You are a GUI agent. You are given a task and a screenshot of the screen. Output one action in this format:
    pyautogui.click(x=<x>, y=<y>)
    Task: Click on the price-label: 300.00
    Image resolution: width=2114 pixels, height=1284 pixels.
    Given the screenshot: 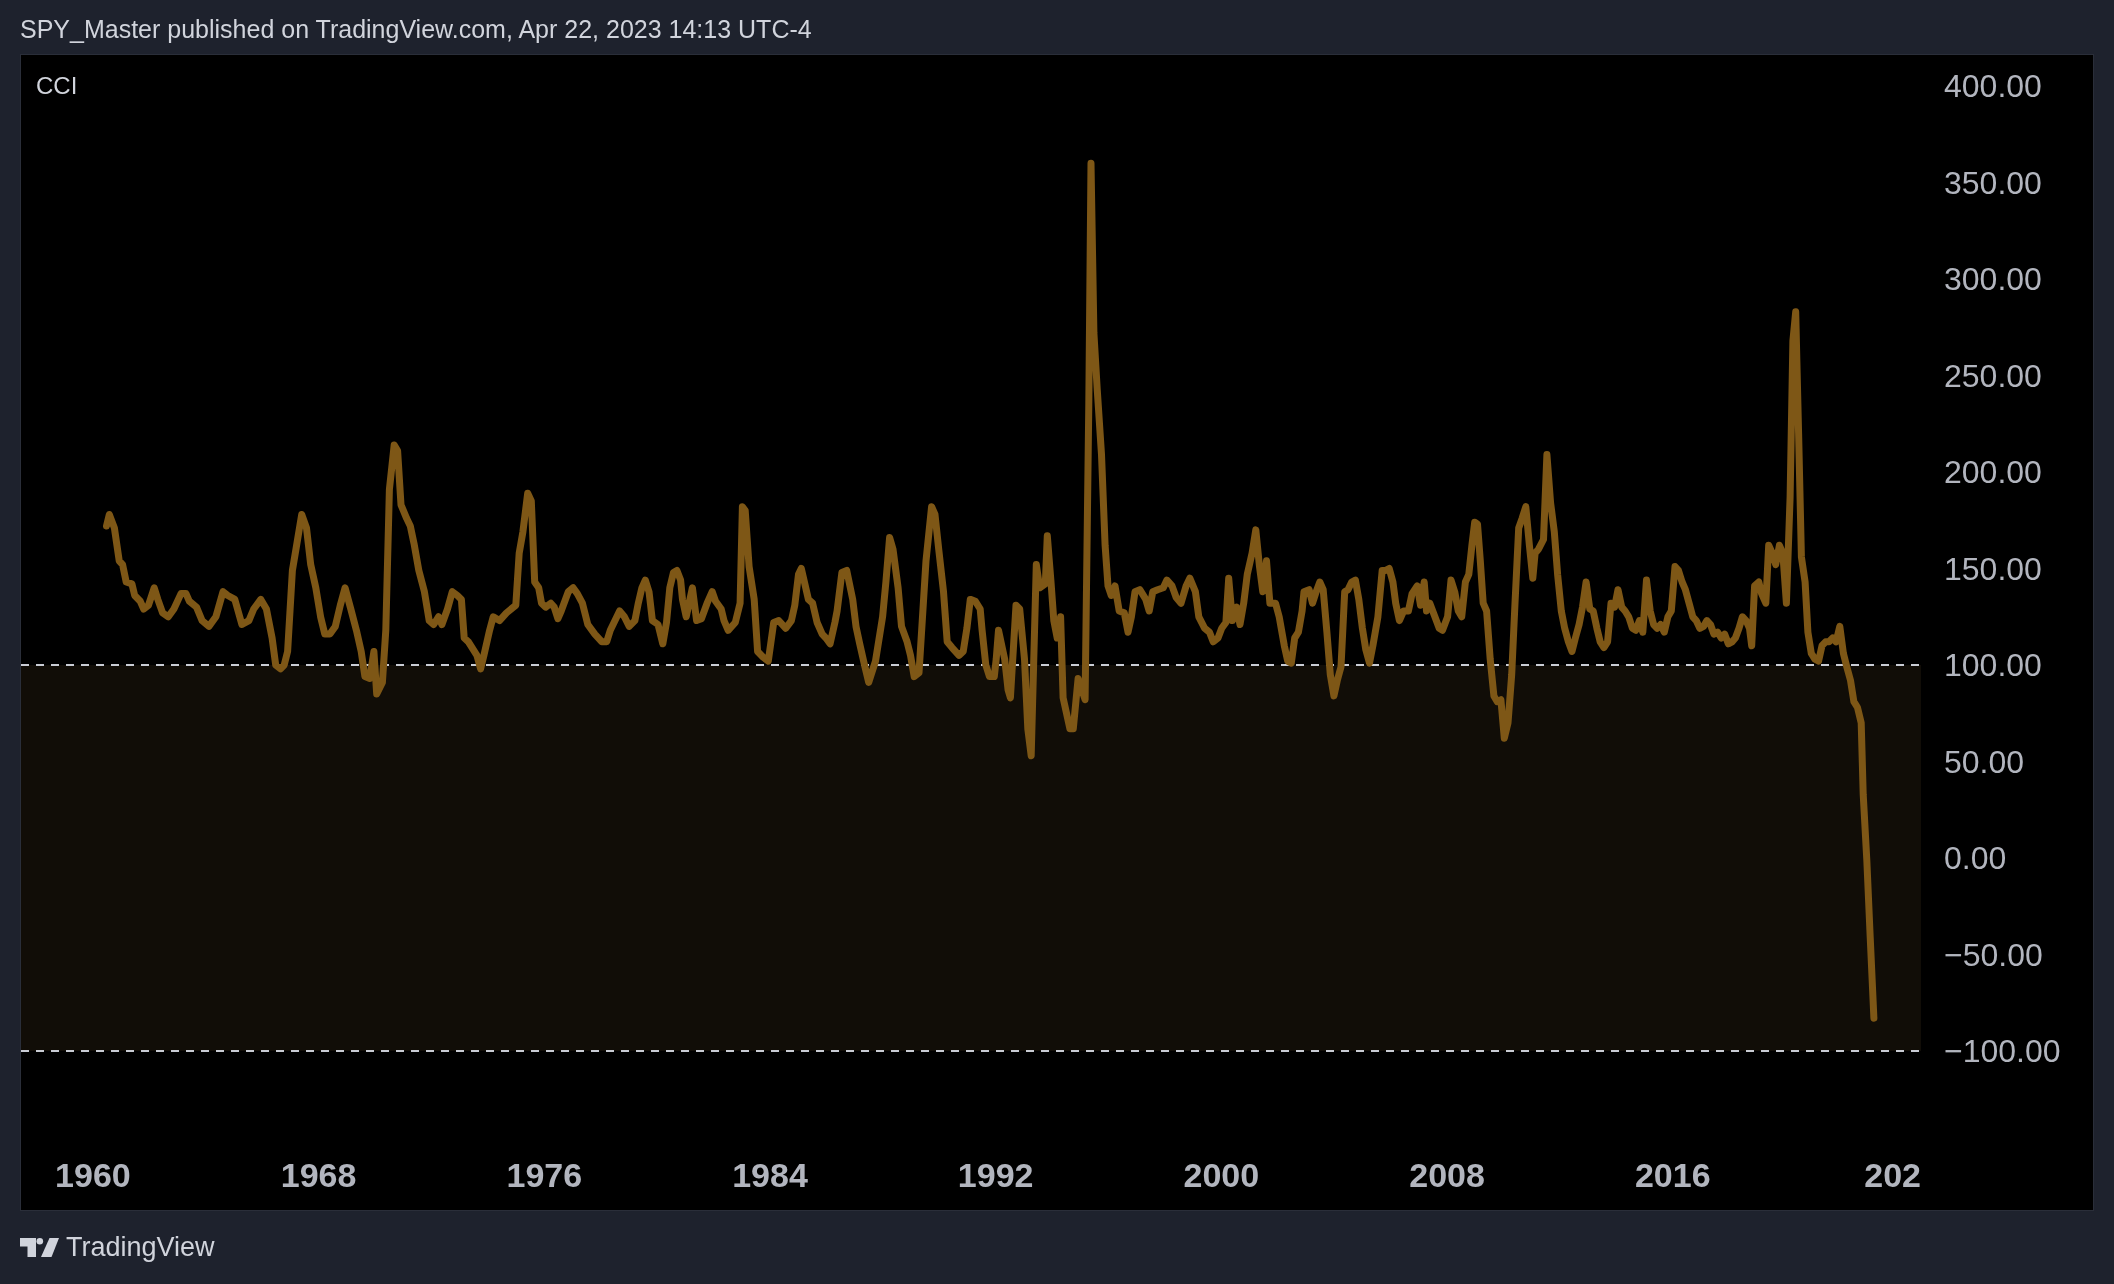 What is the action you would take?
    pyautogui.click(x=1993, y=279)
    